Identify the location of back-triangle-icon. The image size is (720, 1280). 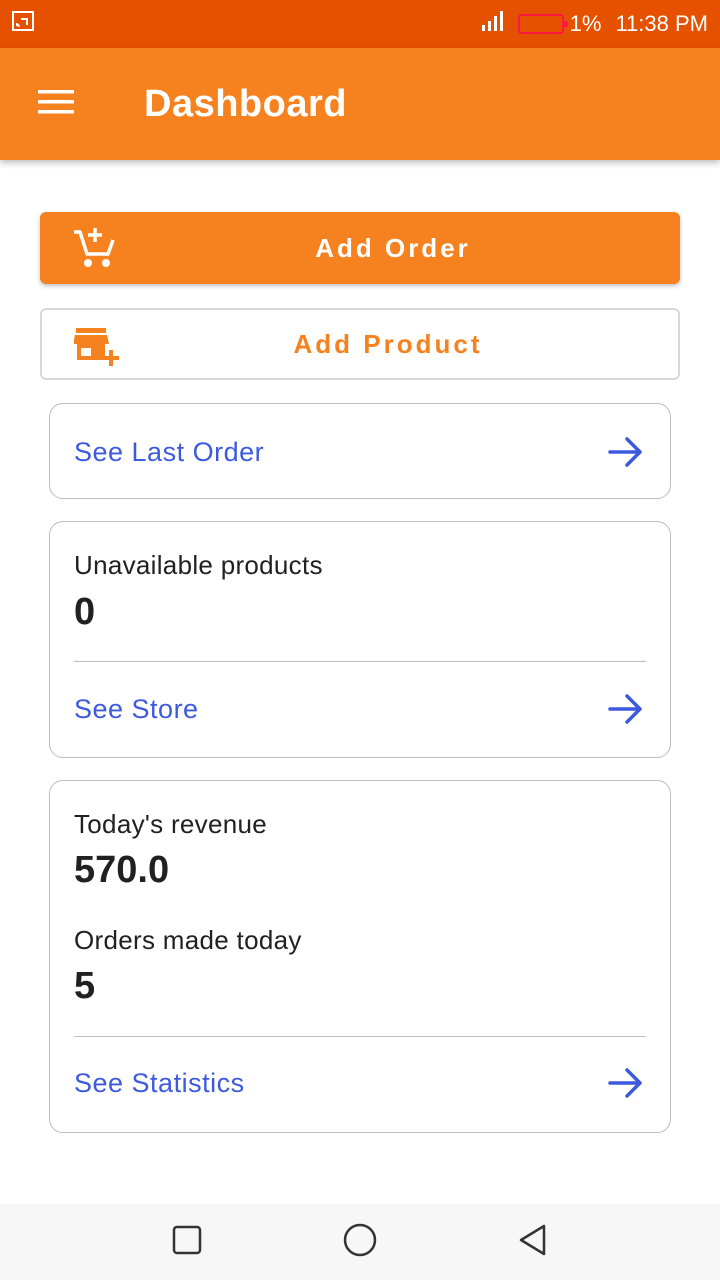
(533, 1242).